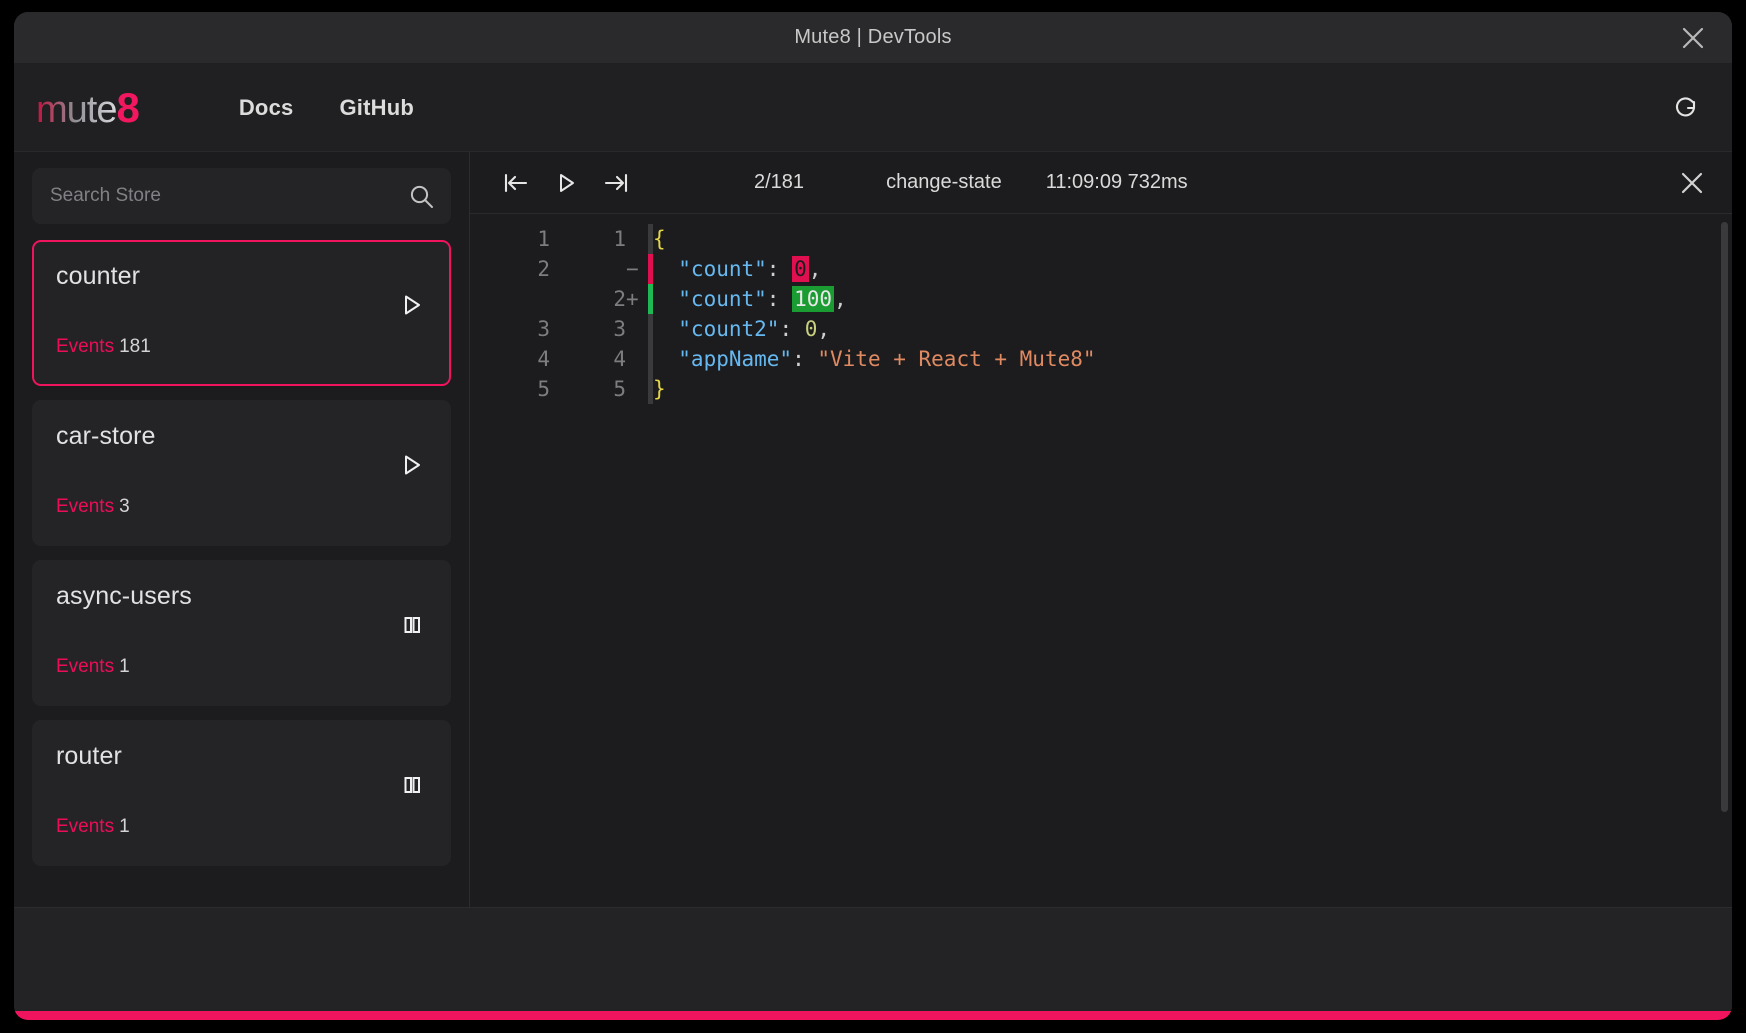  What do you see at coordinates (124, 826) in the screenshot?
I see `store-events-count: 1` at bounding box center [124, 826].